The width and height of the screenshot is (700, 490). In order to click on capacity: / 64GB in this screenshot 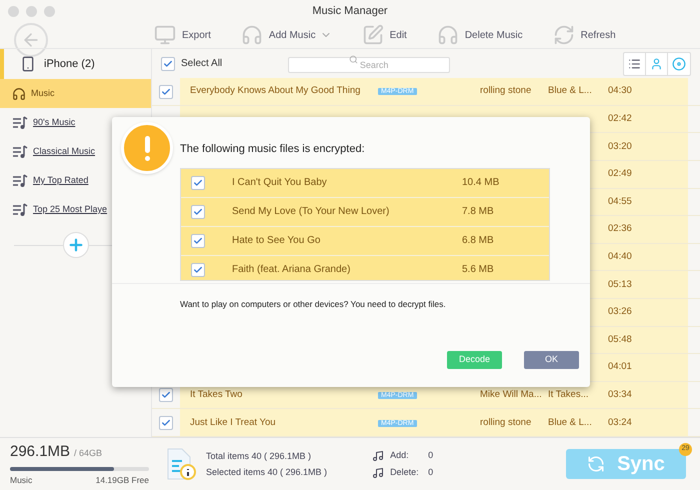, I will do `click(88, 453)`.